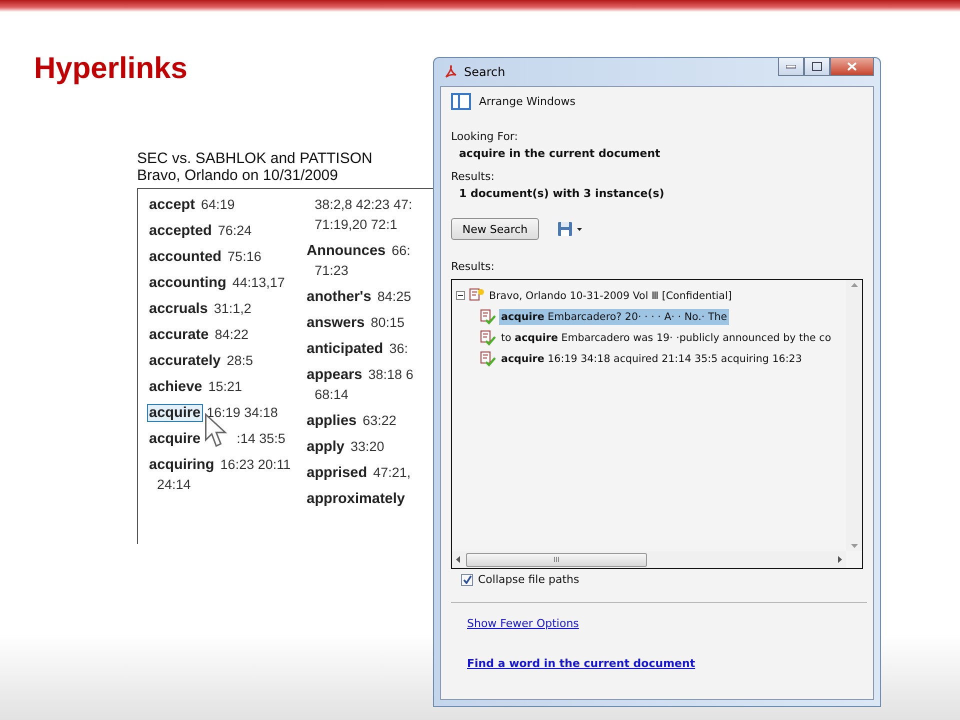 The width and height of the screenshot is (960, 720). I want to click on index-word: achieve, so click(175, 387).